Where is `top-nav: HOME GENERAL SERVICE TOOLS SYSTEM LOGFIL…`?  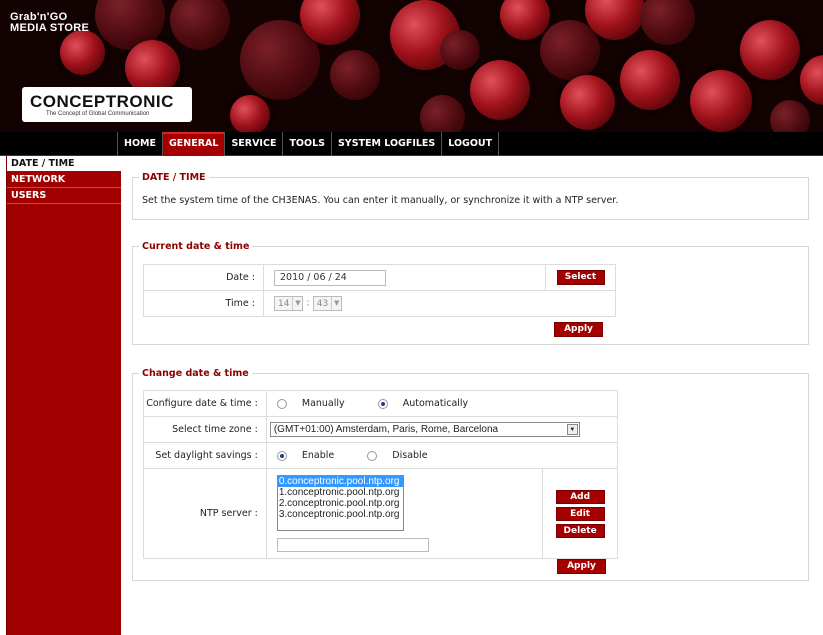 top-nav: HOME GENERAL SERVICE TOOLS SYSTEM LOGFIL… is located at coordinates (411, 144).